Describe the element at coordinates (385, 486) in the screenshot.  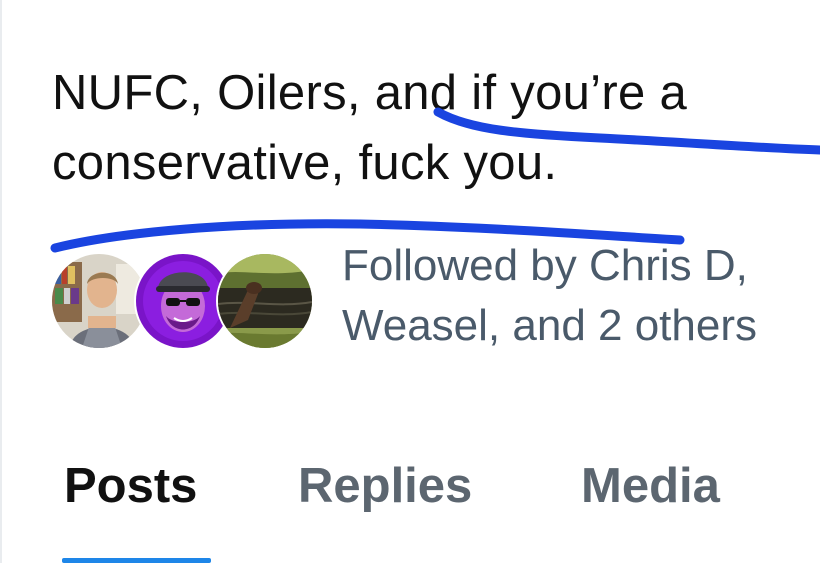
I see `tab-replies: Replies` at that location.